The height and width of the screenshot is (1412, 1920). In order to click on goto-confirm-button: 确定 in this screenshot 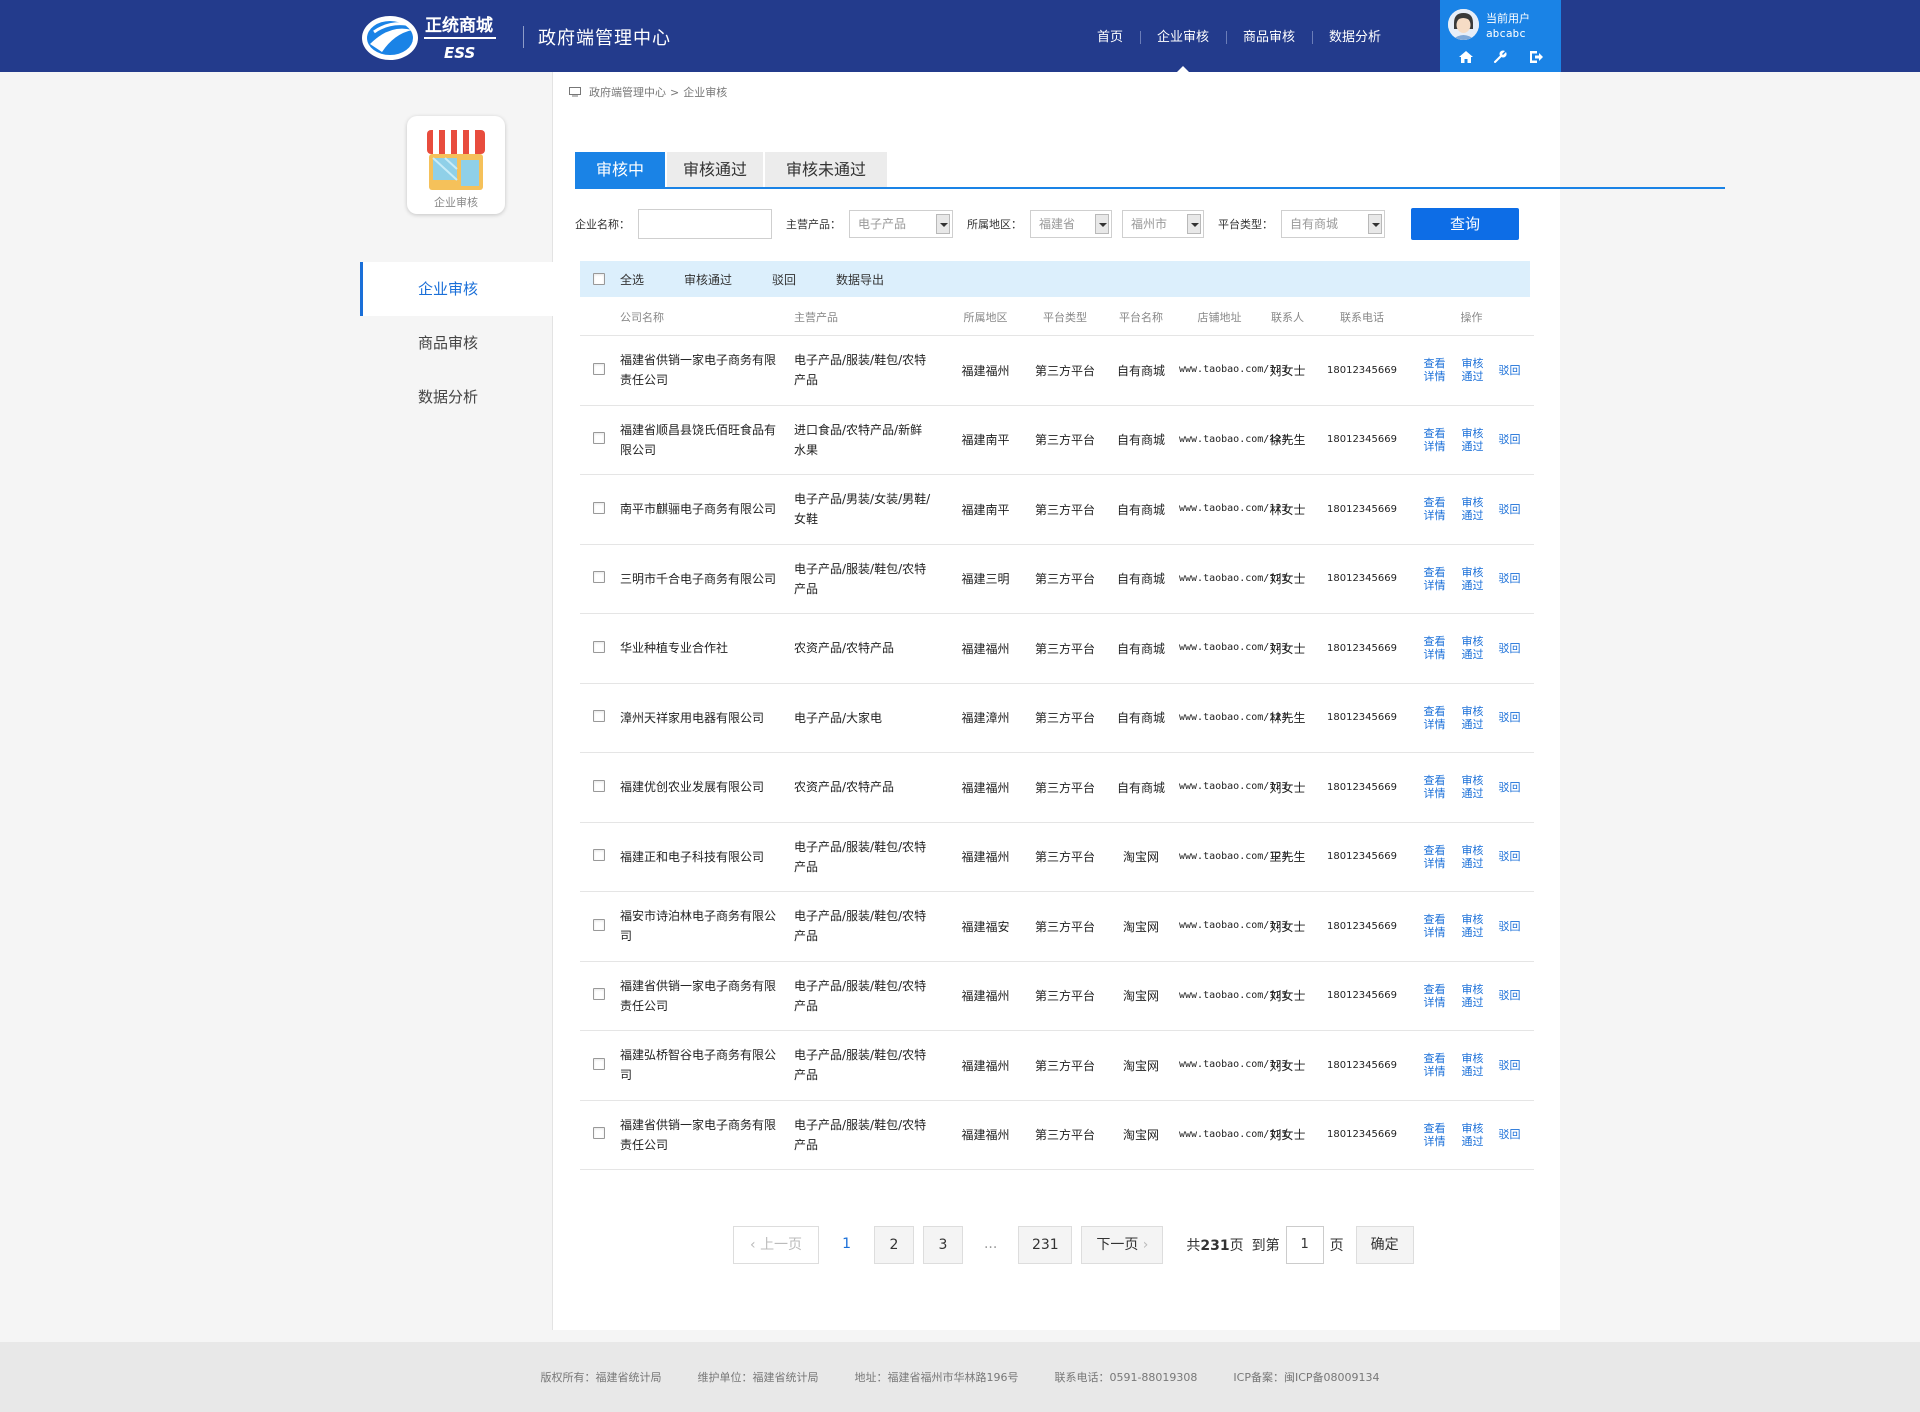, I will do `click(1384, 1245)`.